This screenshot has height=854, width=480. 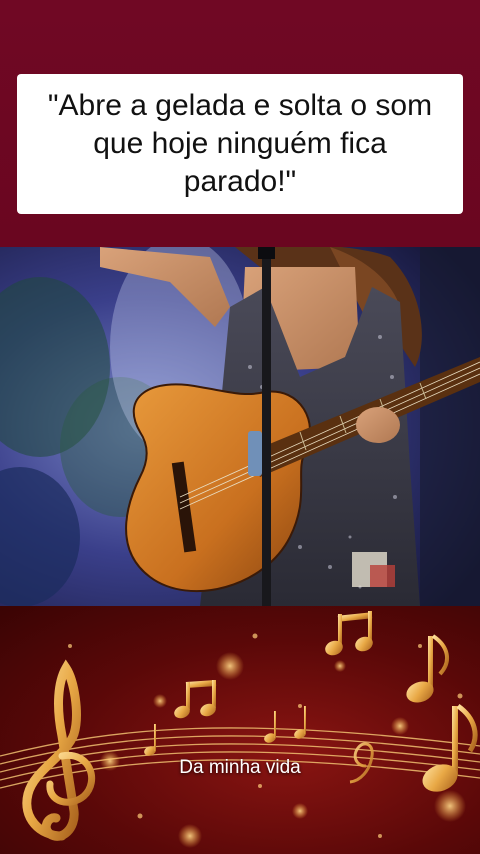 What do you see at coordinates (349, 633) in the screenshot?
I see `beamed-notes-icon` at bounding box center [349, 633].